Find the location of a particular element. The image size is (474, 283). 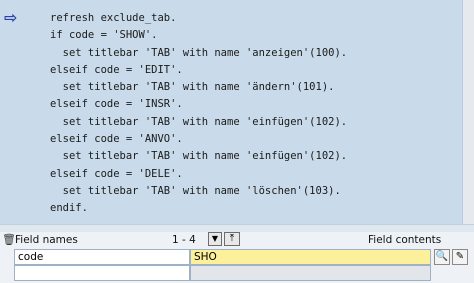

field-name-input: code is located at coordinates (102, 257).